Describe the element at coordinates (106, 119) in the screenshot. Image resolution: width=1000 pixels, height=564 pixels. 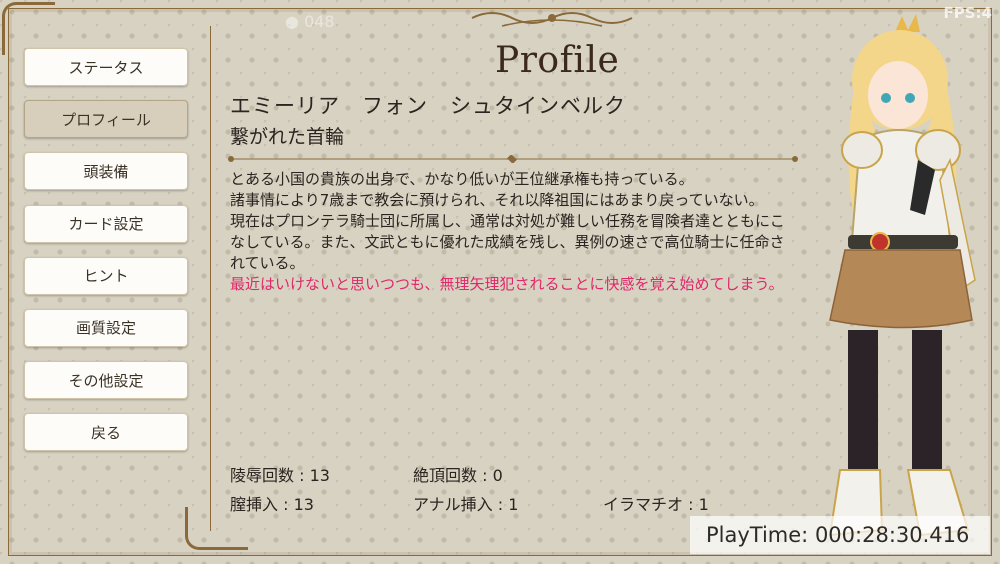
I see `menu-button-profile: プロフィール` at that location.